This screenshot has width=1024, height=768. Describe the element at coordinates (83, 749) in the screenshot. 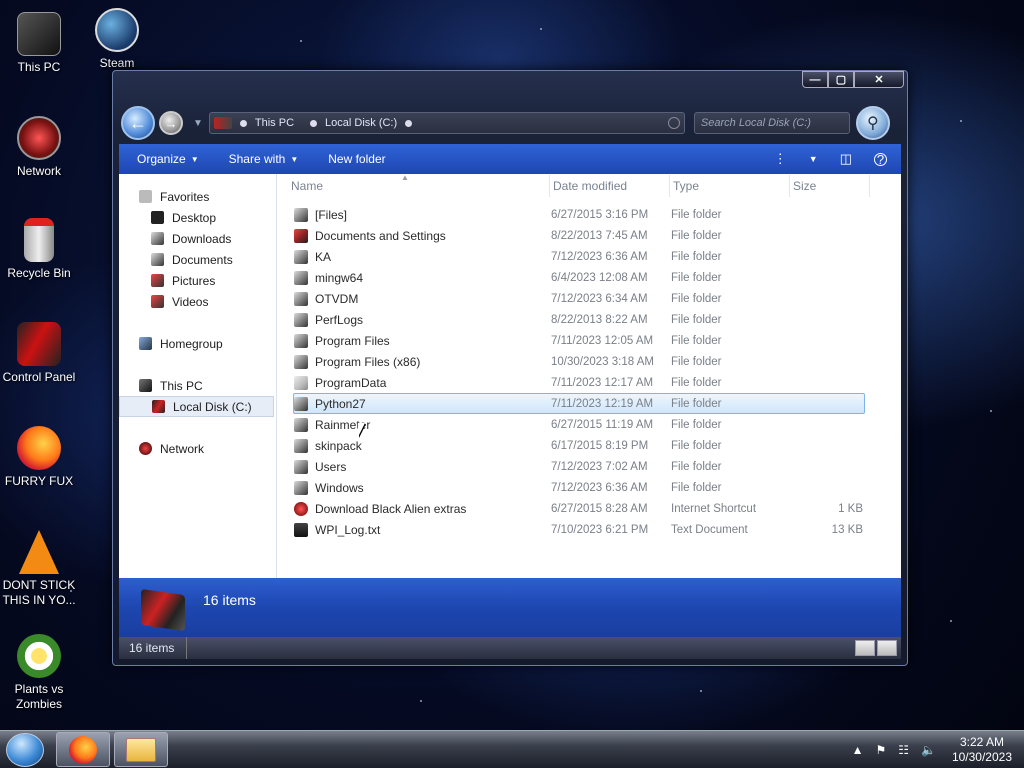

I see `taskbar-firefox-button` at that location.